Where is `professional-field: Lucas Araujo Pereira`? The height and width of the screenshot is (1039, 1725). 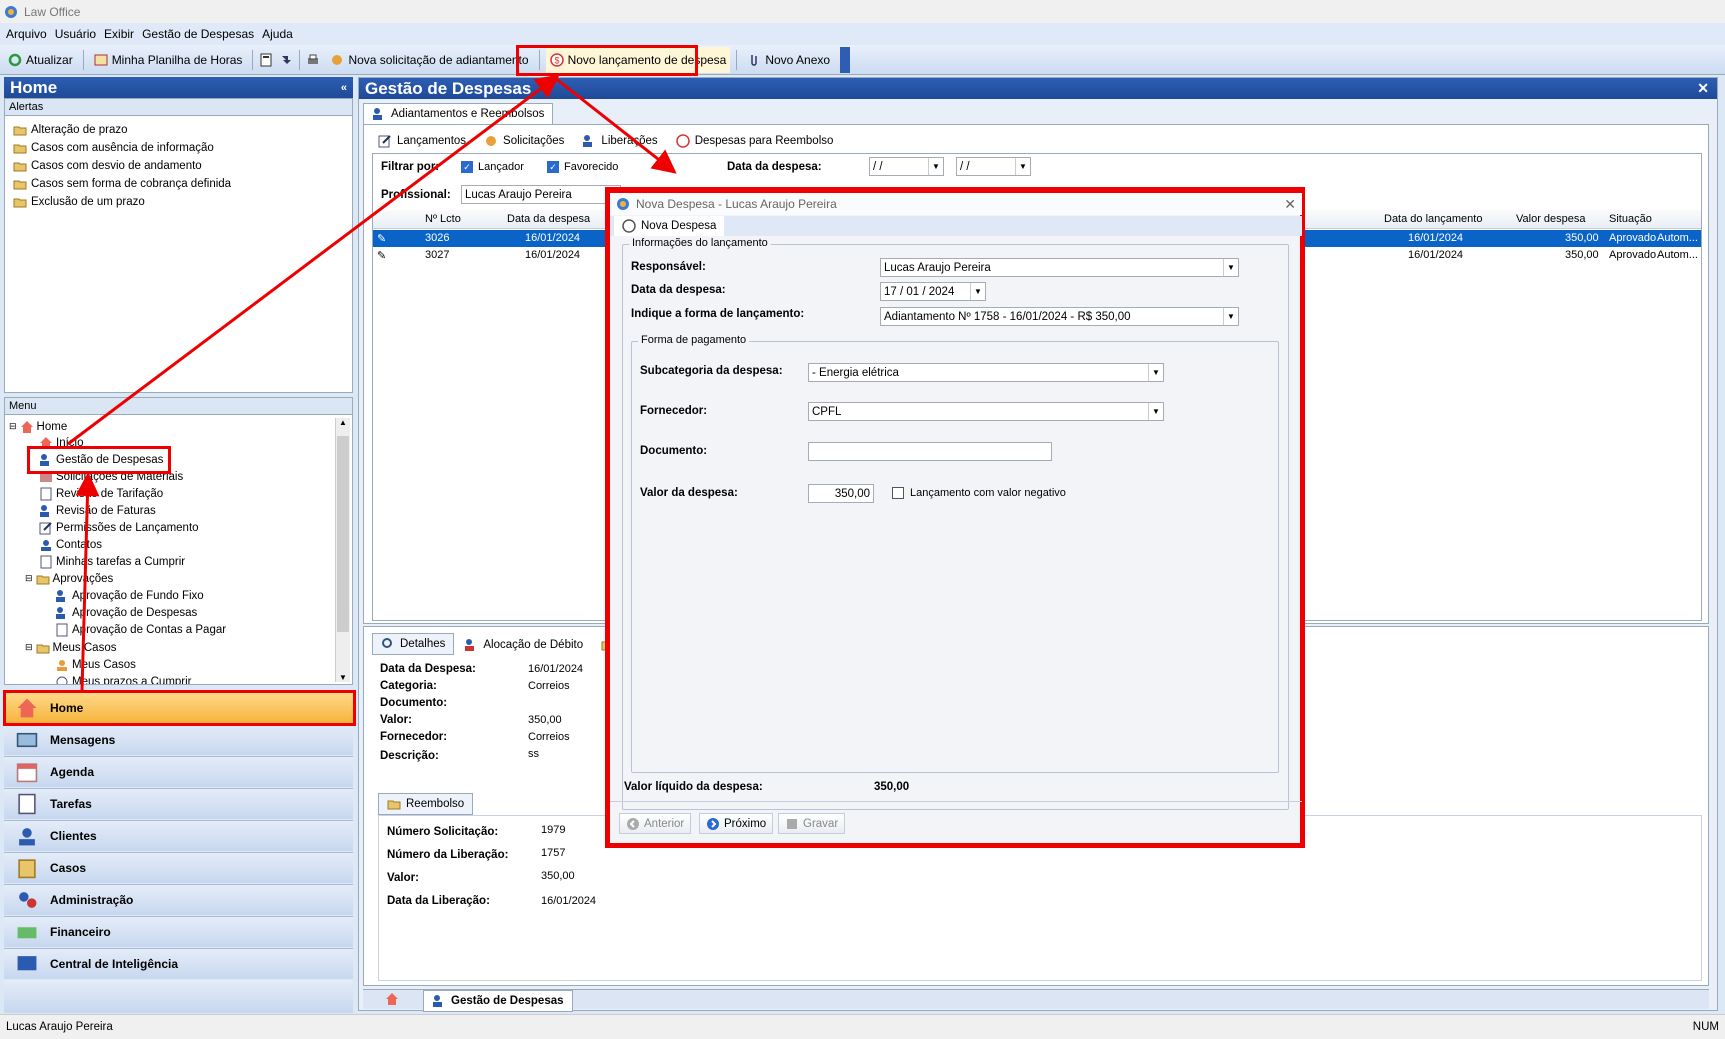 professional-field: Lucas Araujo Pereira is located at coordinates (541, 194).